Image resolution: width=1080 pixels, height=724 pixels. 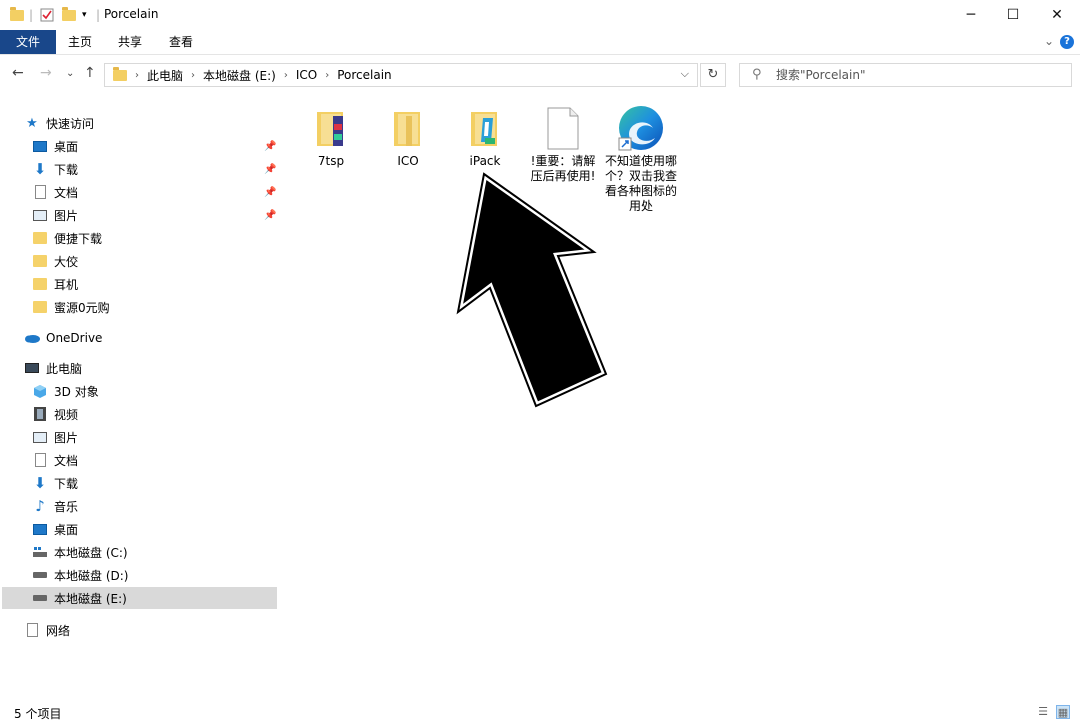 What do you see at coordinates (154, 284) in the screenshot?
I see `sidebar-item-earphones: 耳机` at bounding box center [154, 284].